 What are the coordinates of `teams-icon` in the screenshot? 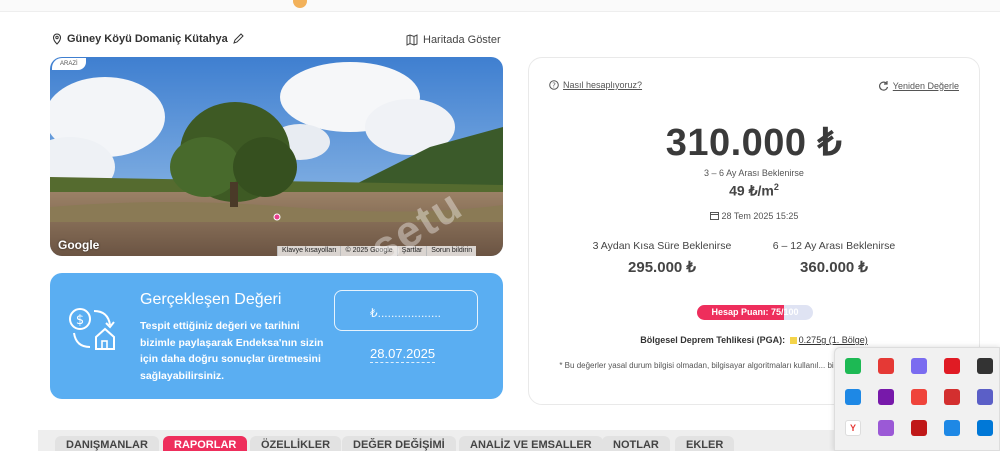 It's located at (985, 397).